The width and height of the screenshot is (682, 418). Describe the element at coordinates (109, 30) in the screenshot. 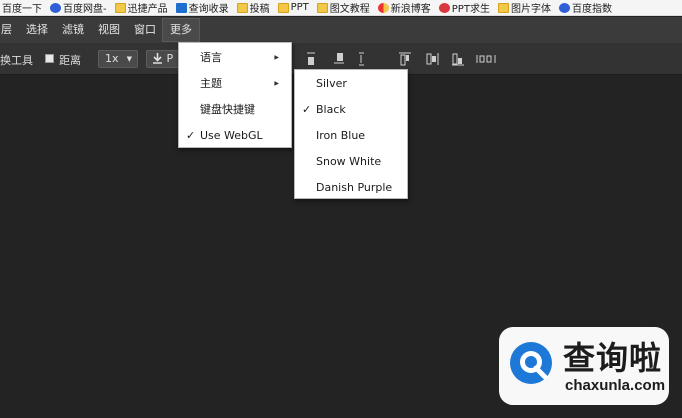

I see `menu-view: 视图` at that location.